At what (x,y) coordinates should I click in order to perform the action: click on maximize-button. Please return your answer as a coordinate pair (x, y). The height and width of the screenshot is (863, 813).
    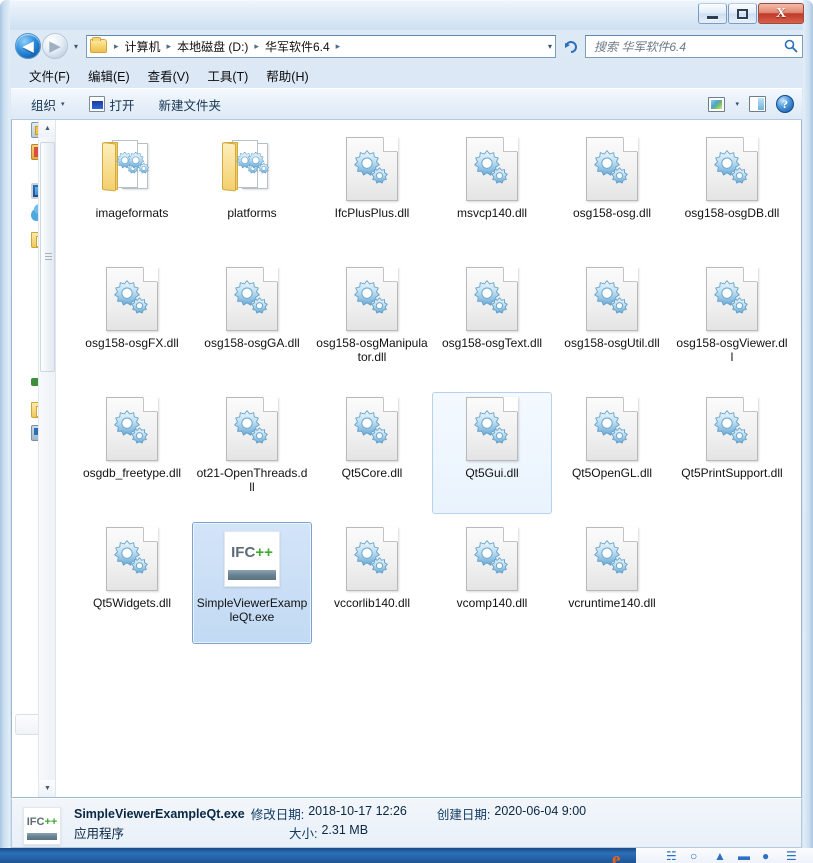
    Looking at the image, I should click on (742, 13).